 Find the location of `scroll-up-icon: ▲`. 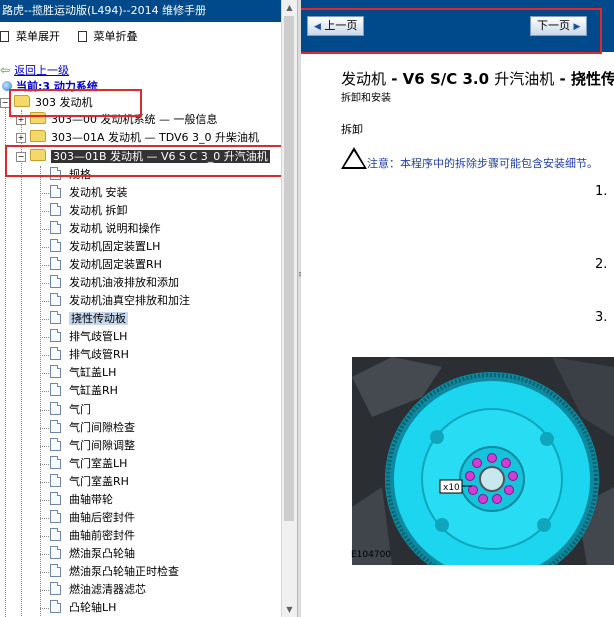

scroll-up-icon: ▲ is located at coordinates (289, 7).